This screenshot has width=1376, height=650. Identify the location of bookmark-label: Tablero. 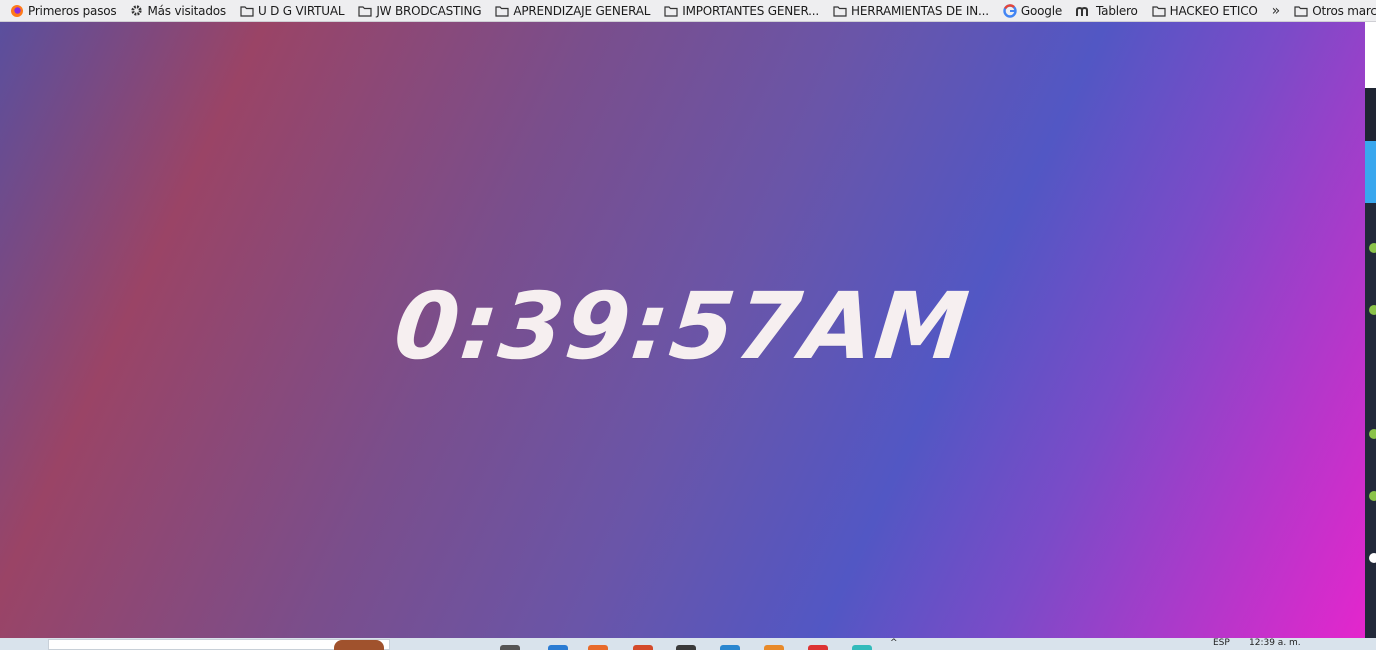
(1117, 10).